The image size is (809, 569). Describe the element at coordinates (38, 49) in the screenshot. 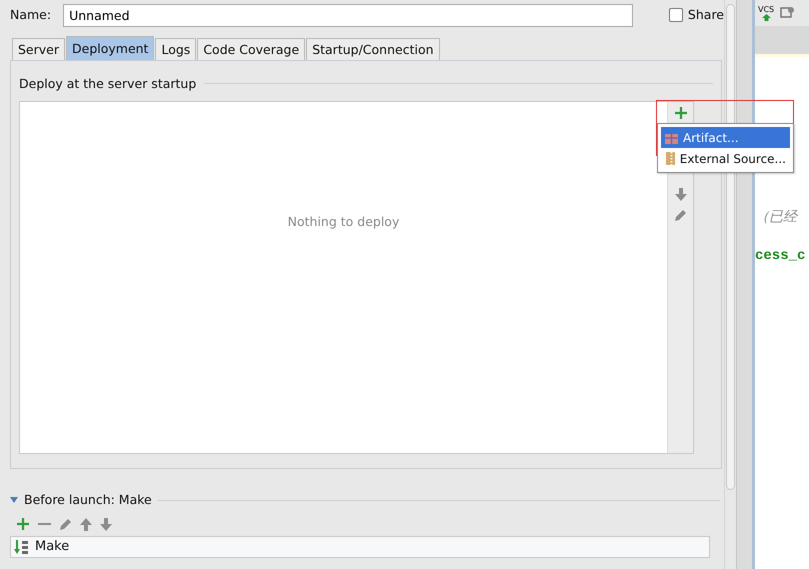

I see `tab: Server` at that location.